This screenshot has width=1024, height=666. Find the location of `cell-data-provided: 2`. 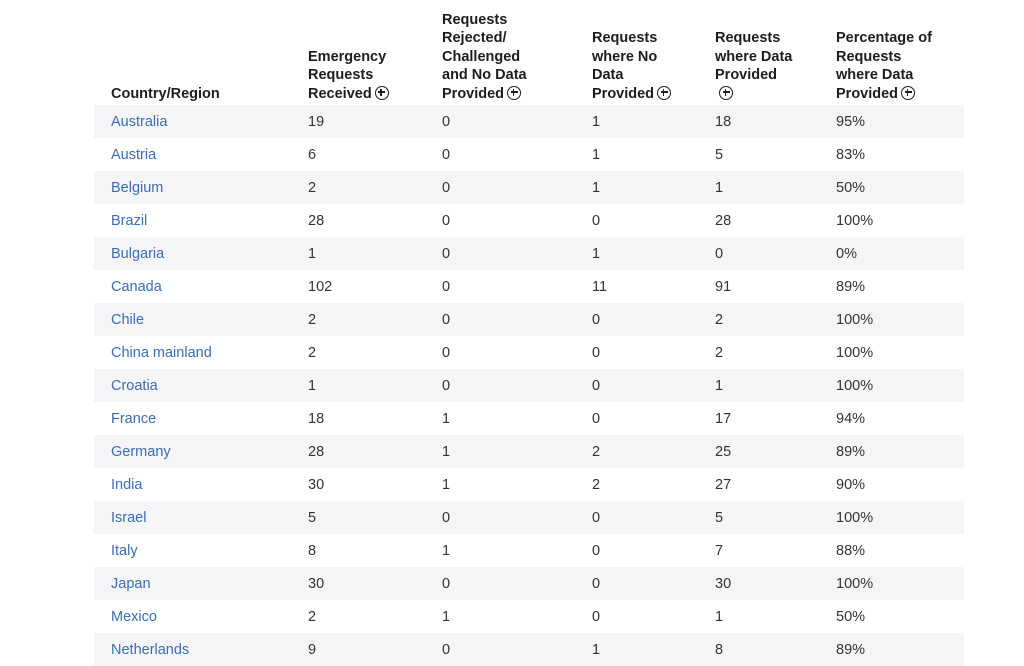

cell-data-provided: 2 is located at coordinates (719, 352).